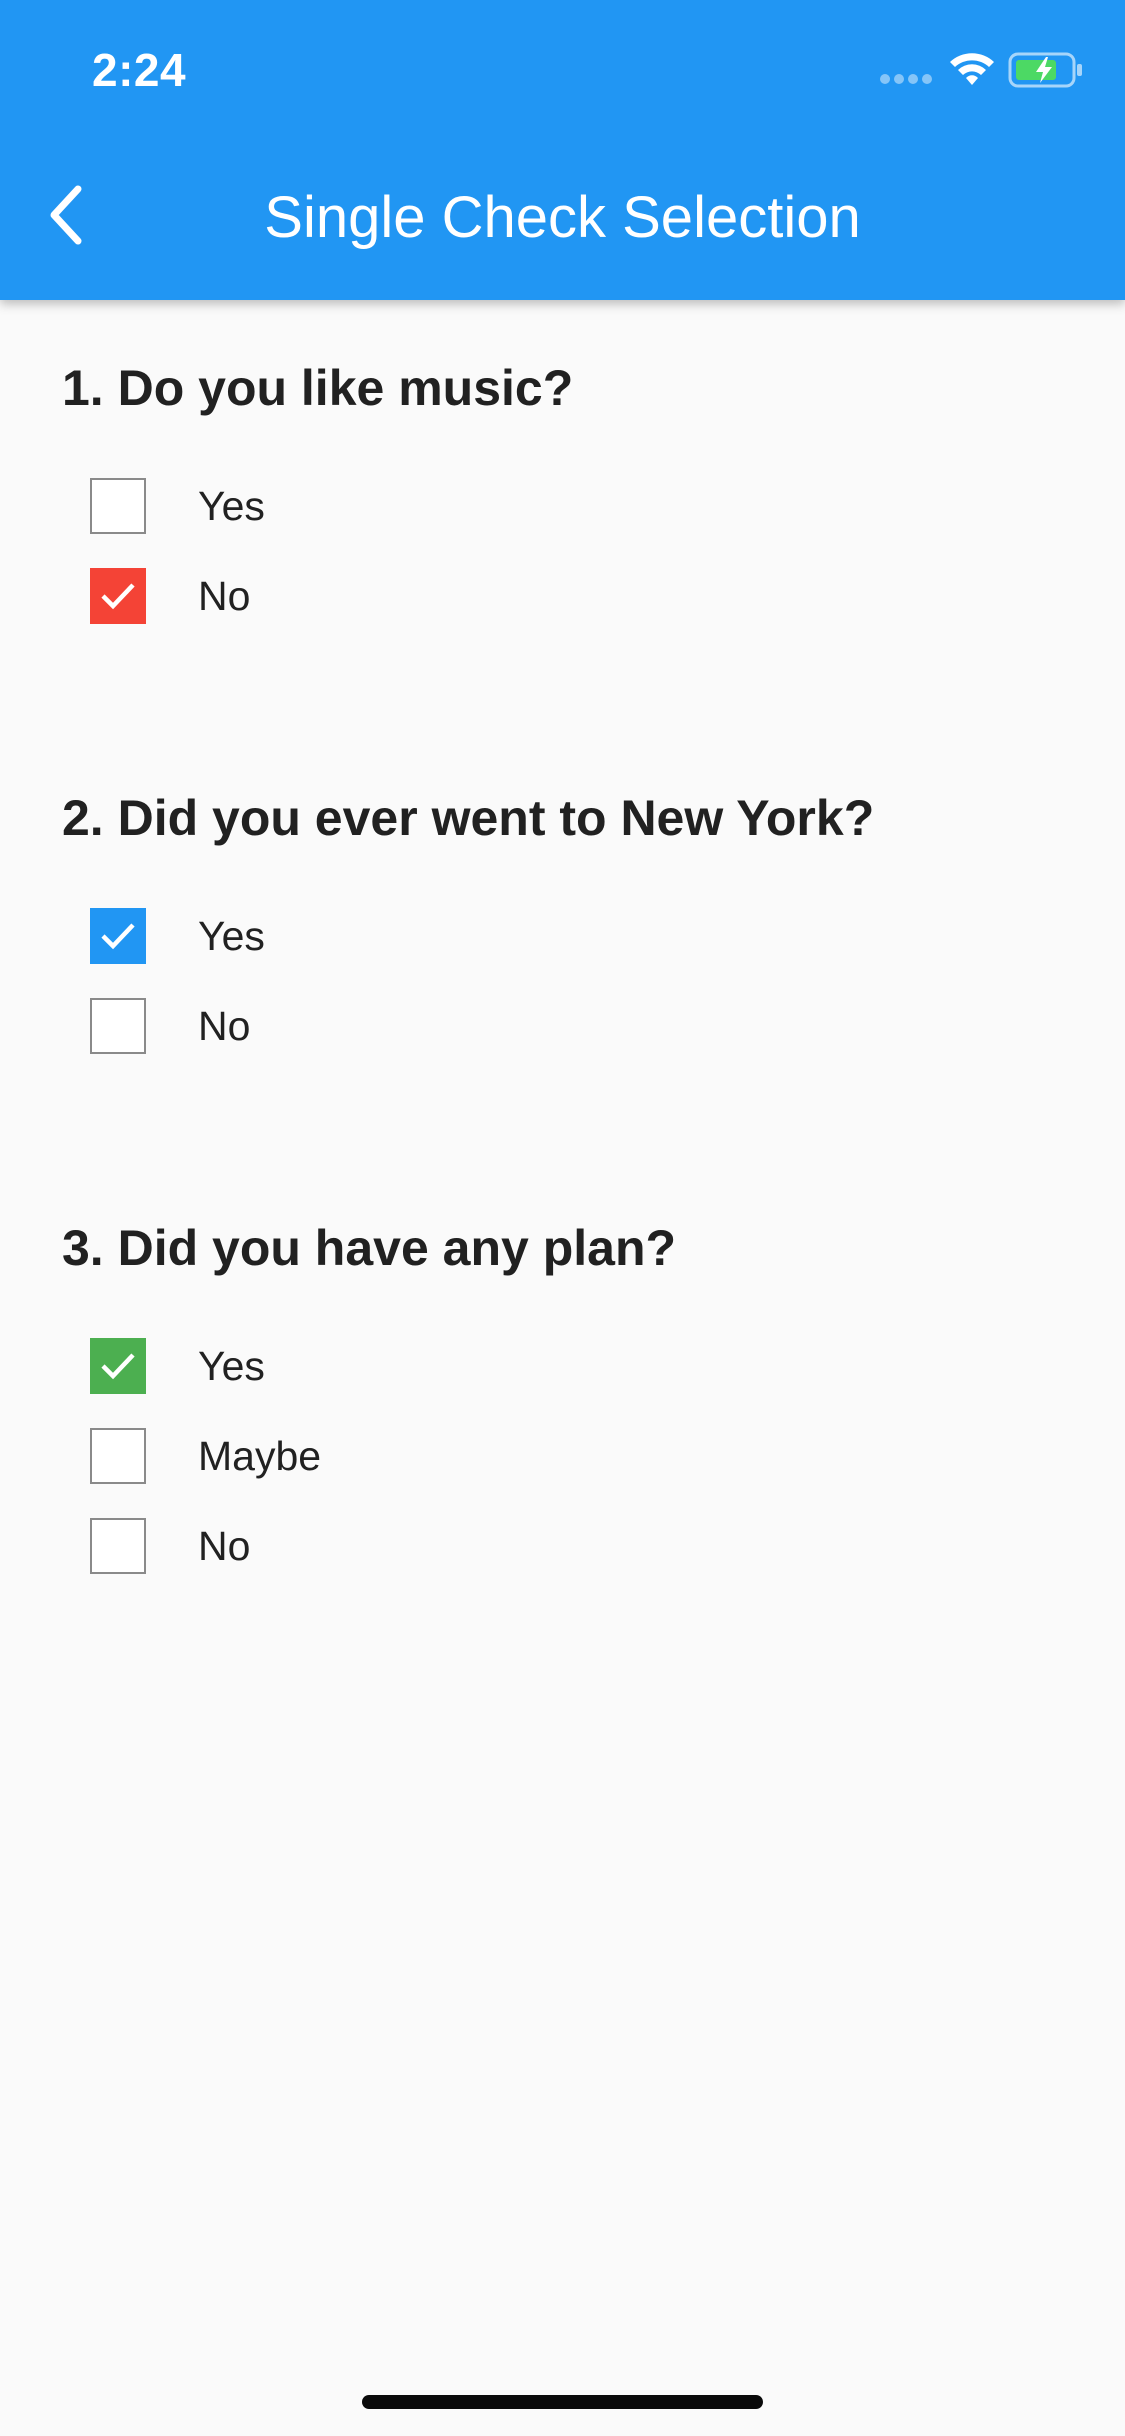  Describe the element at coordinates (907, 80) in the screenshot. I see `cellular-signal-icon` at that location.